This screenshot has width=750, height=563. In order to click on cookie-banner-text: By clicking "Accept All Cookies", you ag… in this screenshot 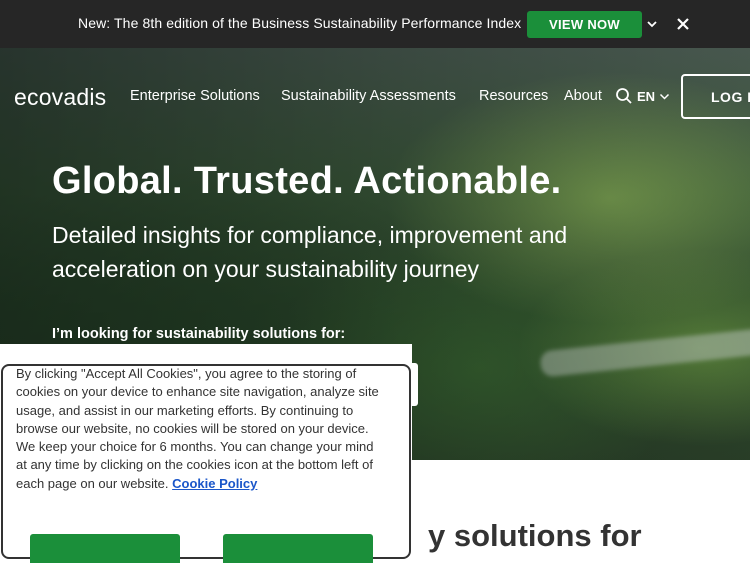, I will do `click(201, 429)`.